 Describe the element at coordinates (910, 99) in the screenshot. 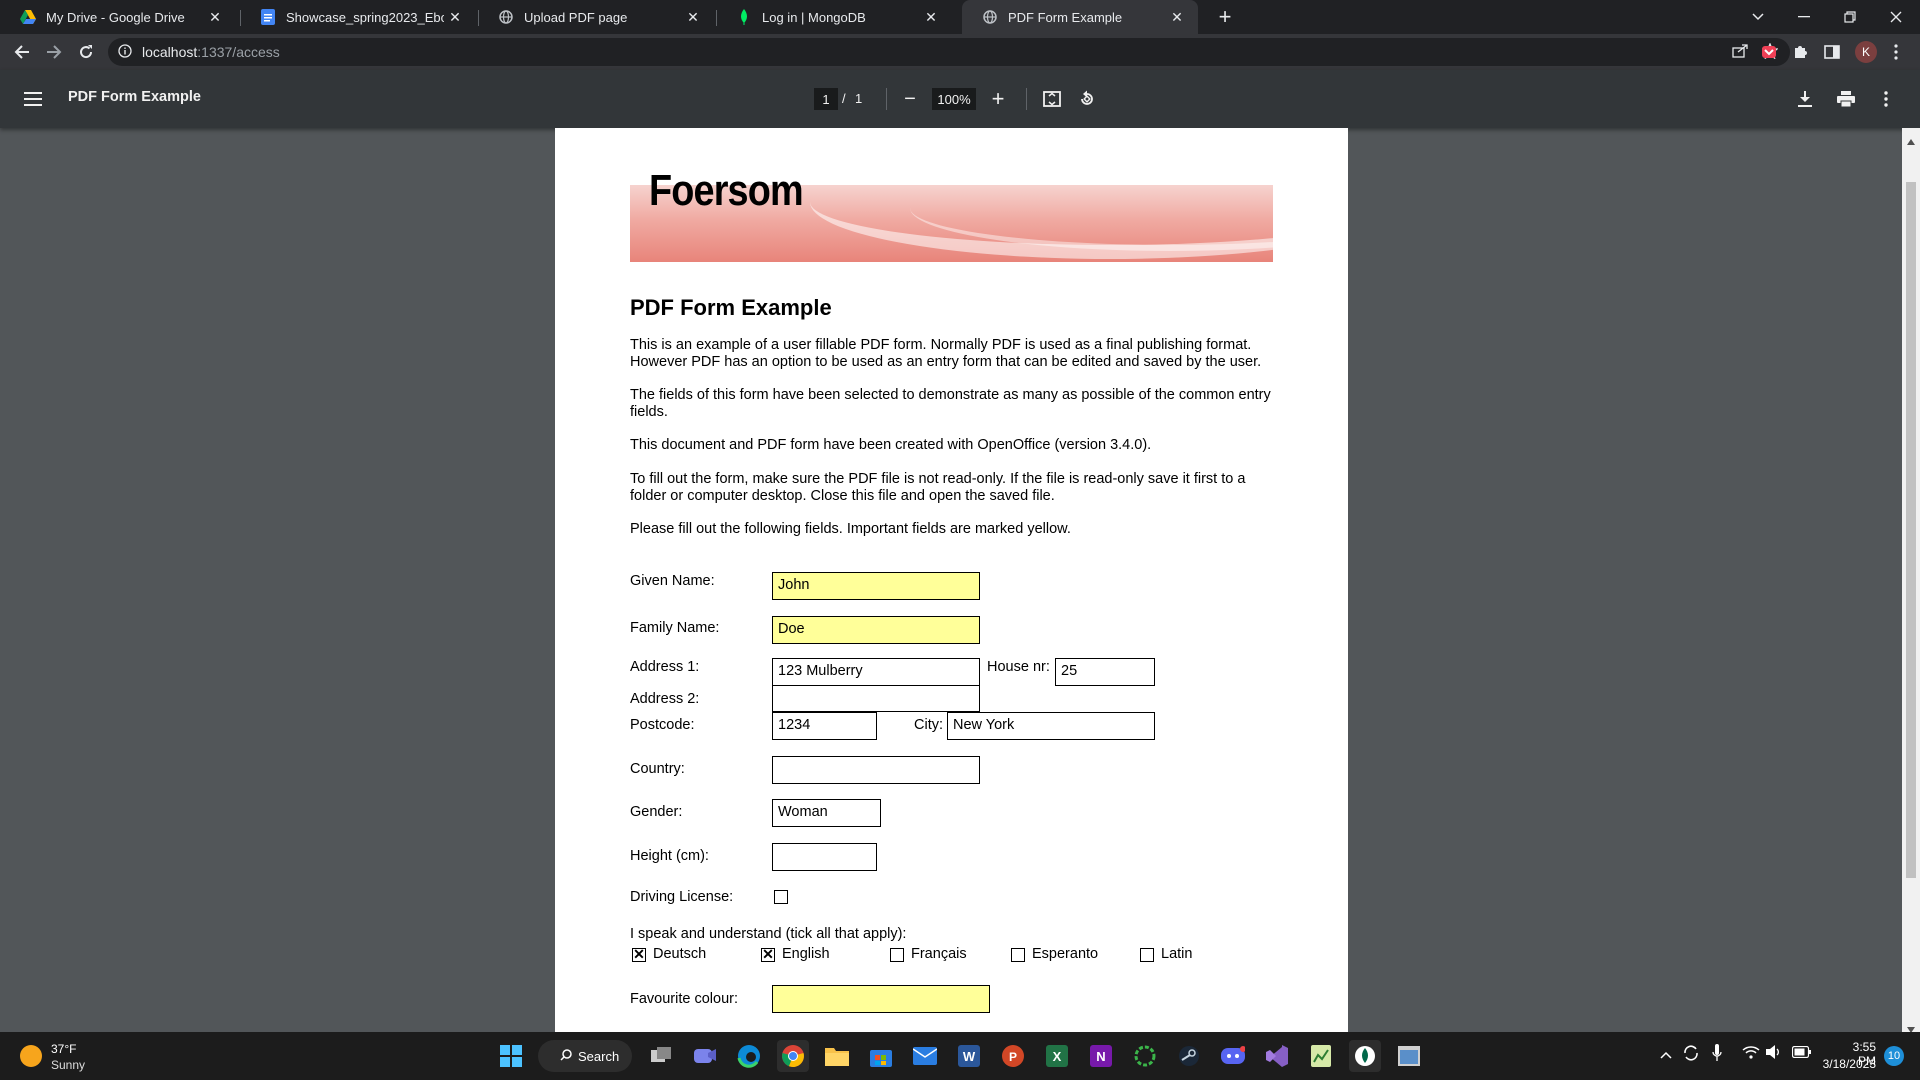

I see `zoom-out-button: −` at that location.